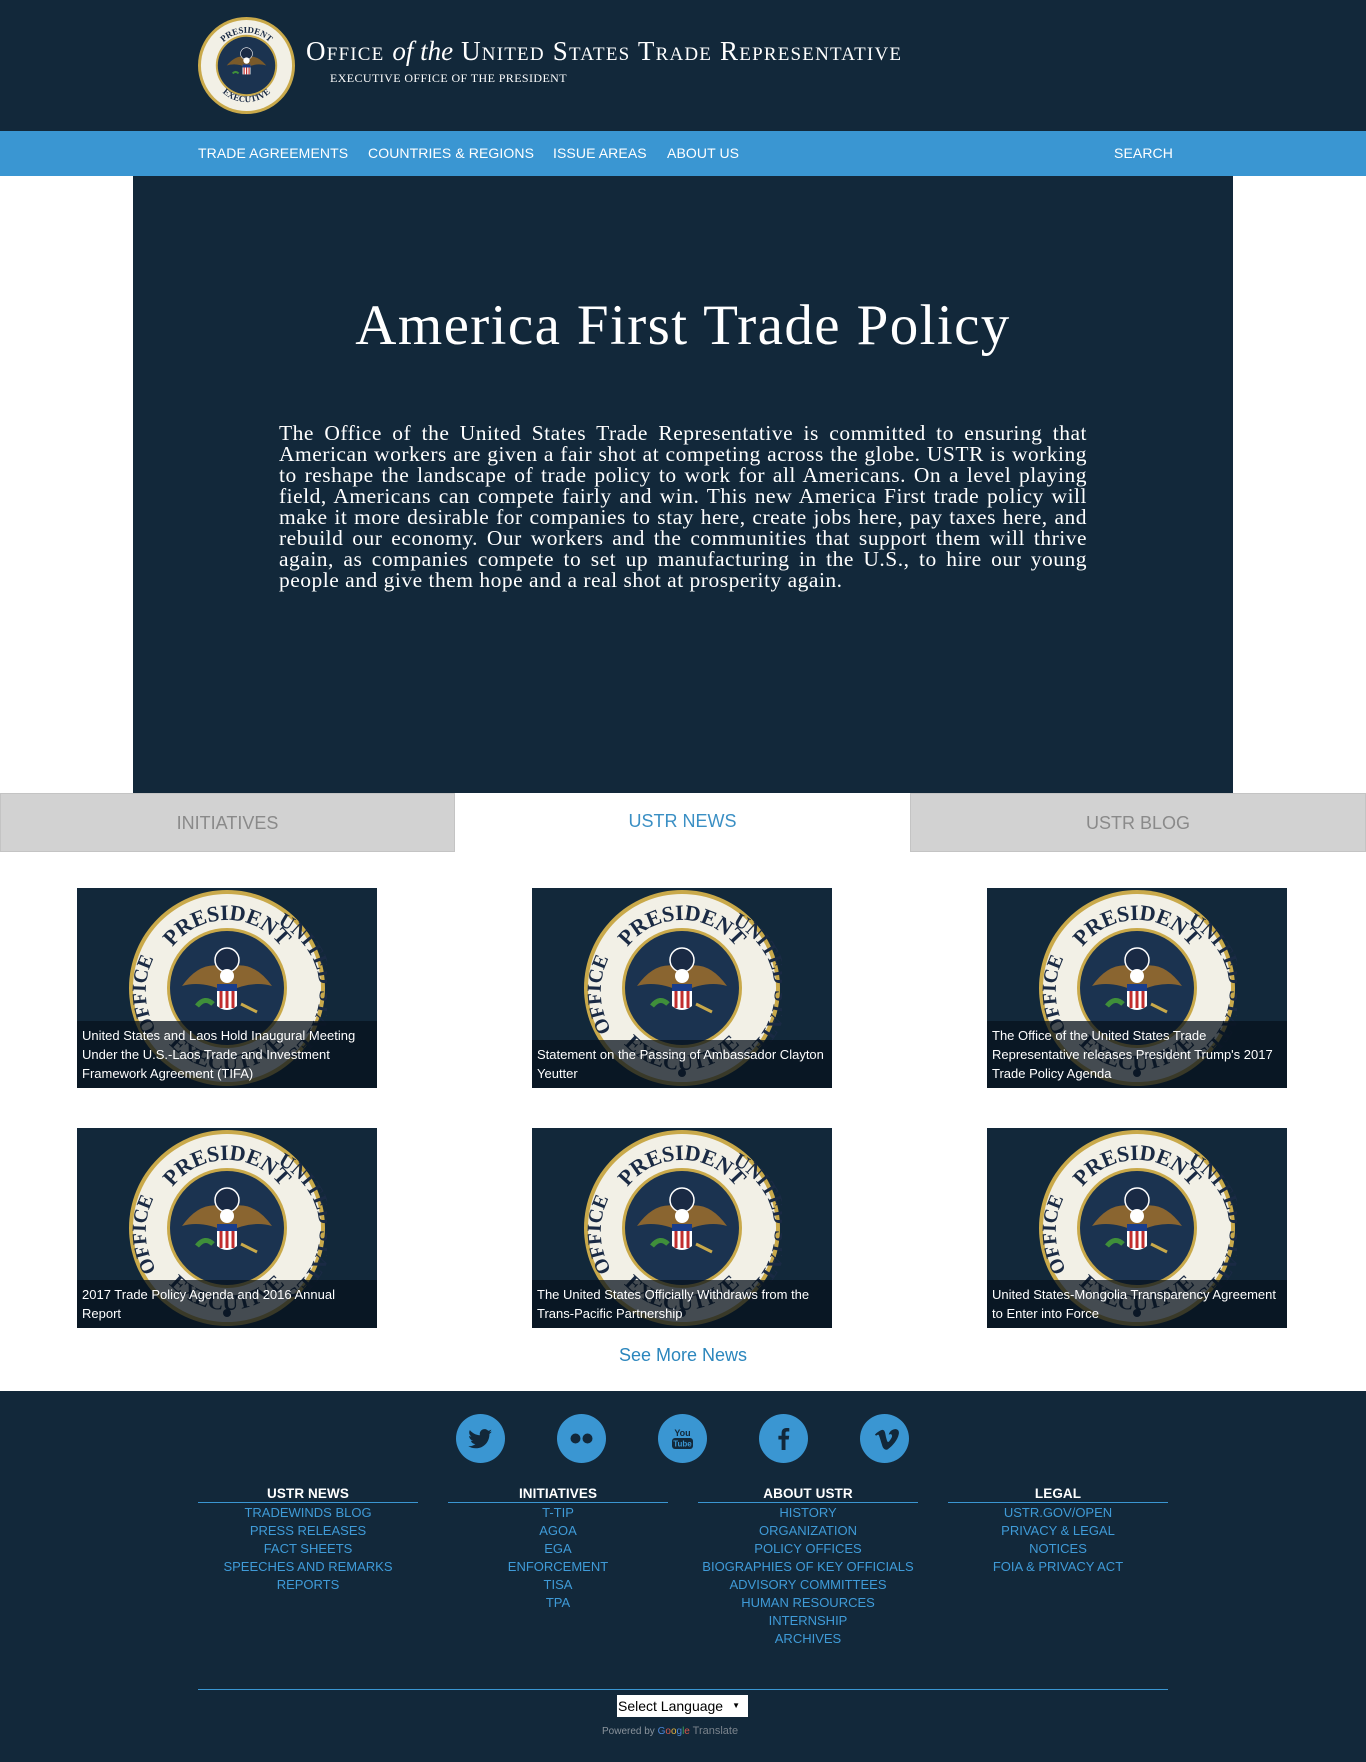 This screenshot has height=1762, width=1366. What do you see at coordinates (808, 1531) in the screenshot?
I see `footer-link: ORGANIZATION` at bounding box center [808, 1531].